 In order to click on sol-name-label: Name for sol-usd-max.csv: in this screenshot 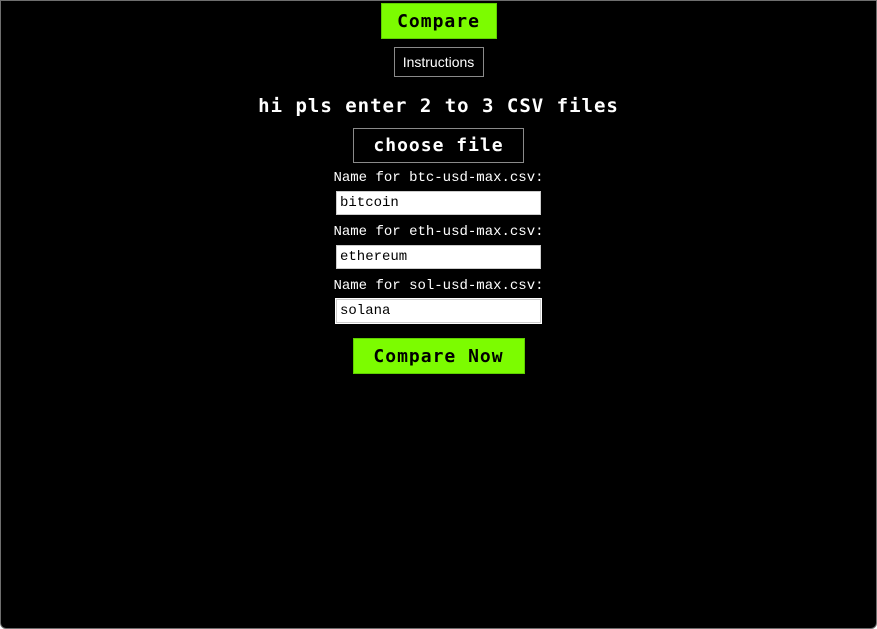, I will do `click(438, 286)`.